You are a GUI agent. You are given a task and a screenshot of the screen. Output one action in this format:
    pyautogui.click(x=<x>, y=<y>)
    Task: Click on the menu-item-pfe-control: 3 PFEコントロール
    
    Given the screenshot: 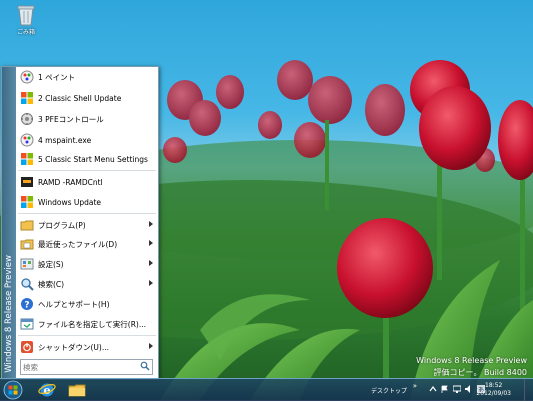 What is the action you would take?
    pyautogui.click(x=87, y=119)
    